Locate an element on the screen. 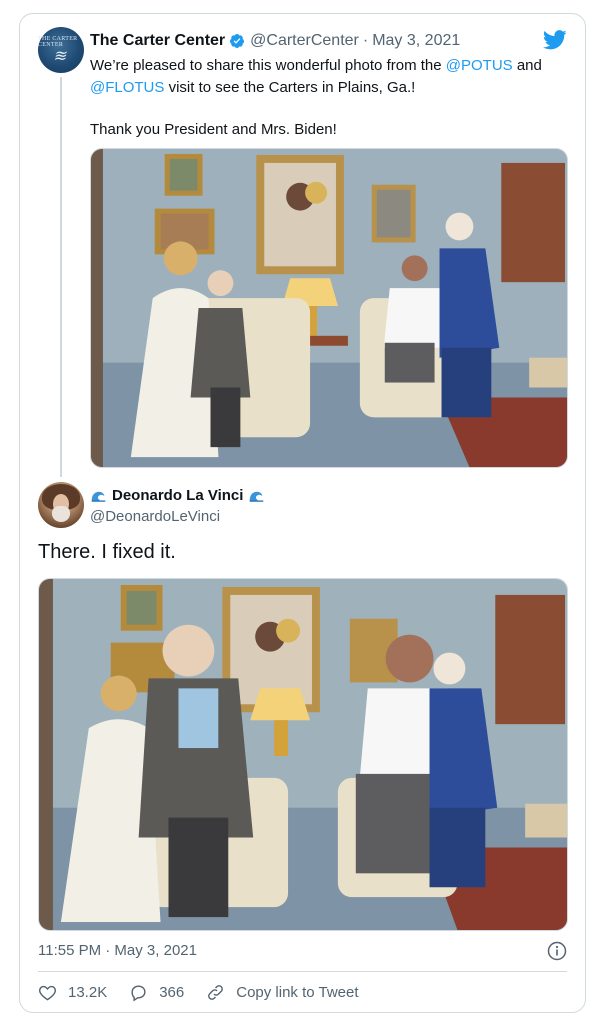  heart-icon is located at coordinates (47, 993).